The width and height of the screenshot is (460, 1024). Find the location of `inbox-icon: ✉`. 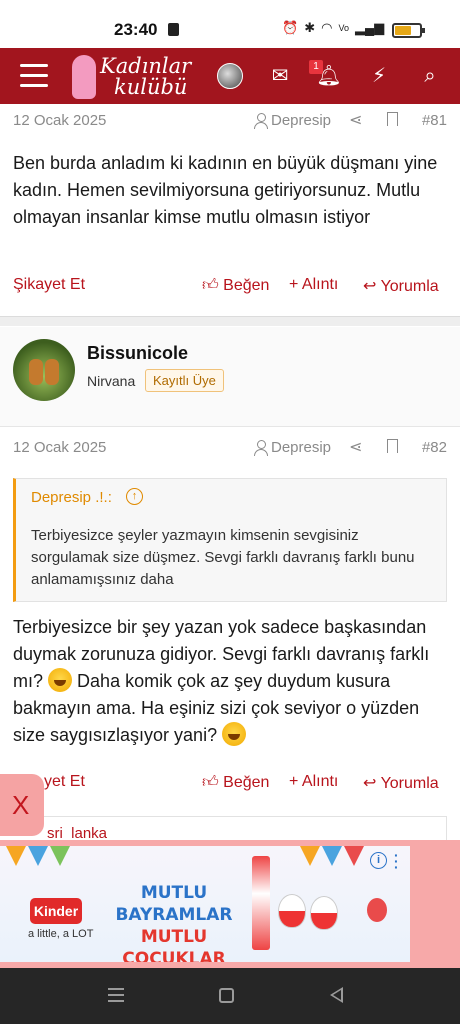

inbox-icon: ✉ is located at coordinates (280, 76).